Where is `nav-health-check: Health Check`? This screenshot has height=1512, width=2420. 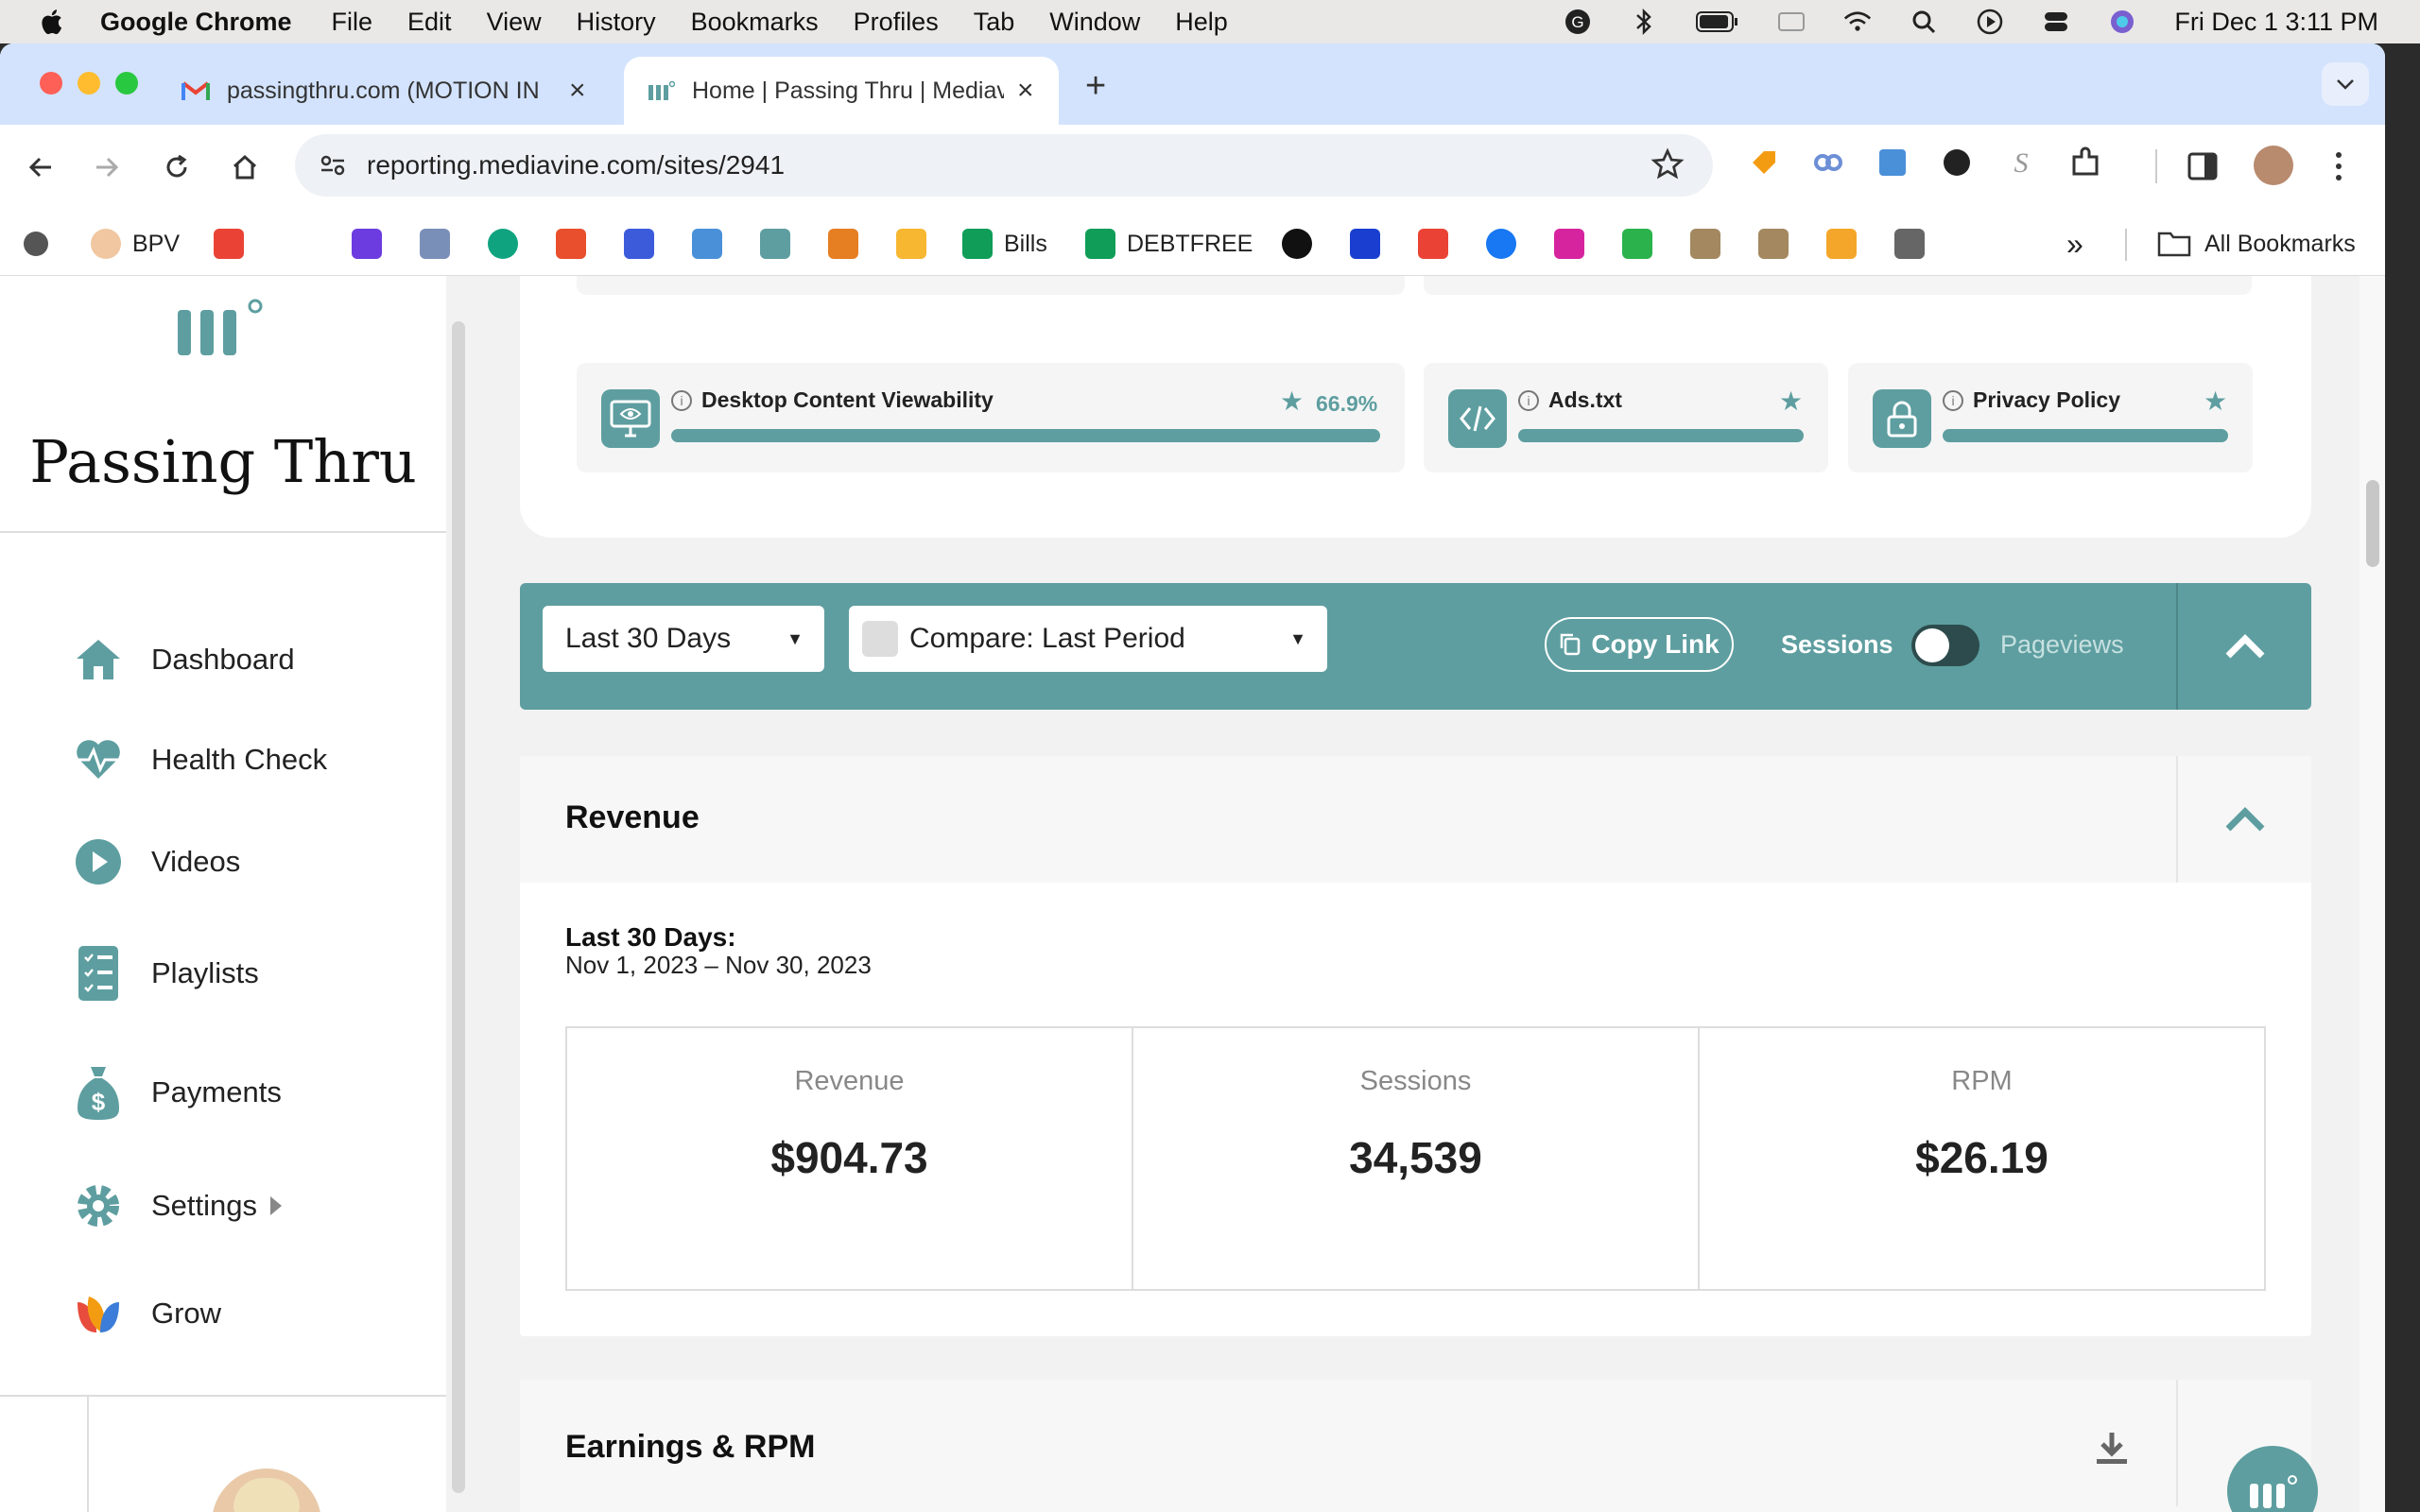 nav-health-check: Health Check is located at coordinates (201, 759).